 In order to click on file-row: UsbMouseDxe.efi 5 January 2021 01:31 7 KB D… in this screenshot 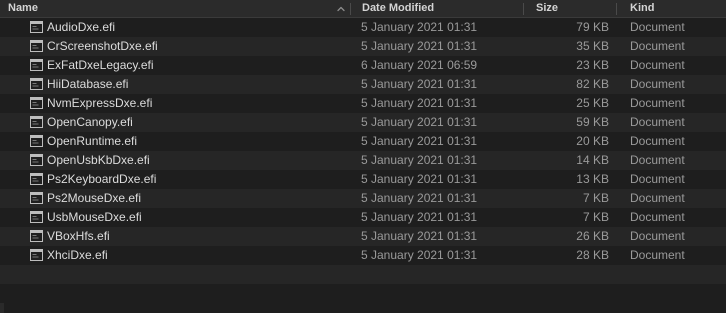, I will do `click(363, 217)`.